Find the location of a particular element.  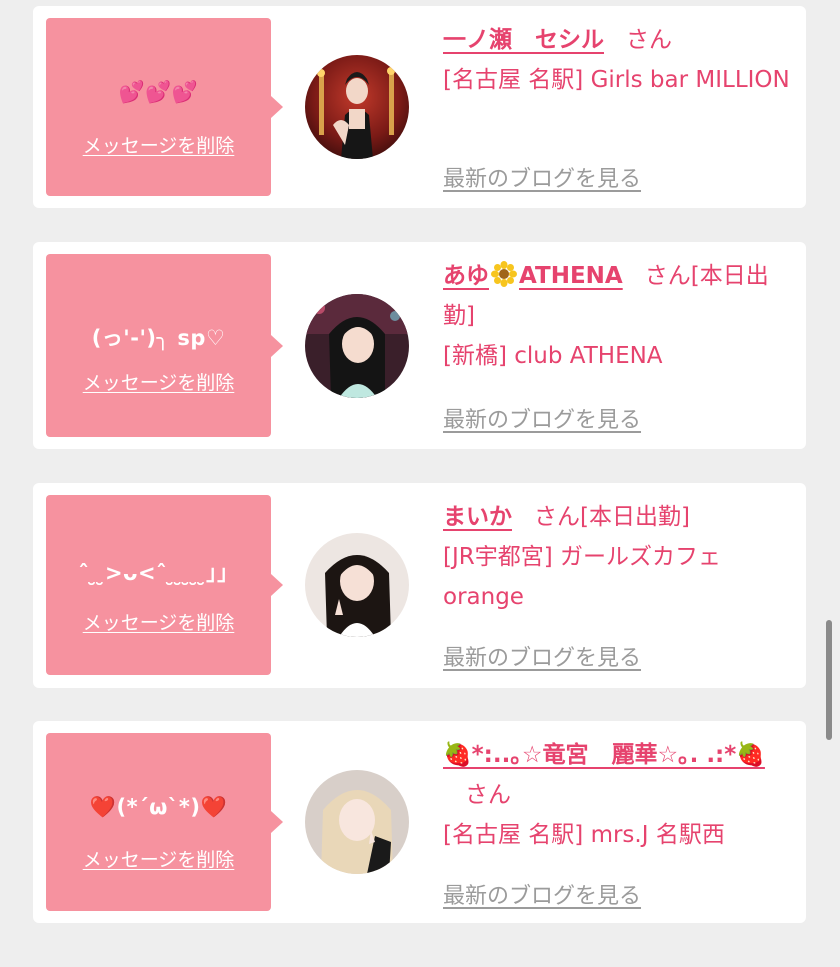

cast-name-part: ATHENA is located at coordinates (571, 276).